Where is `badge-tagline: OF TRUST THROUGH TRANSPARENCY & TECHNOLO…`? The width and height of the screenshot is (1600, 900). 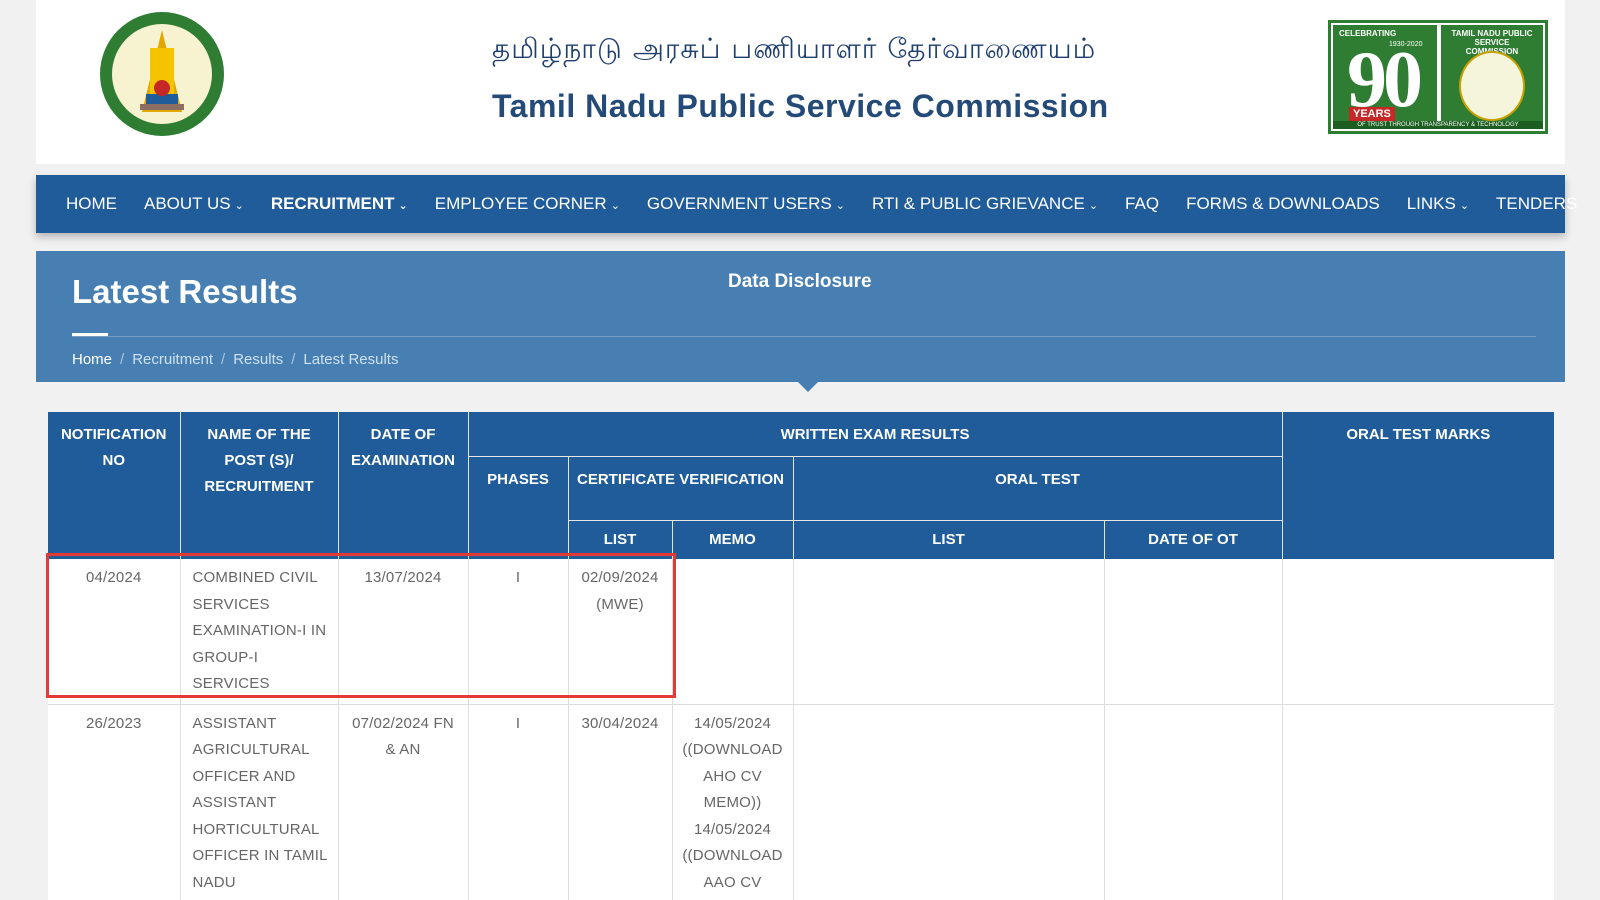 badge-tagline: OF TRUST THROUGH TRANSPARENCY & TECHNOLO… is located at coordinates (1438, 125).